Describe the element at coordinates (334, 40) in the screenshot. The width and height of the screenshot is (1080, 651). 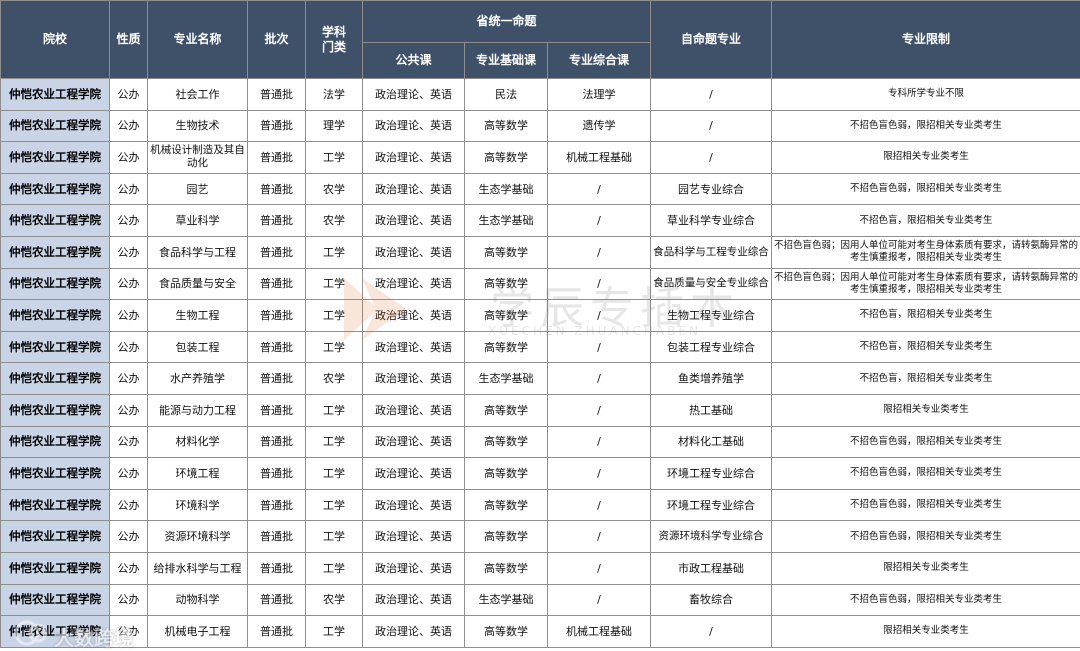
I see `header-category: 学科门类` at that location.